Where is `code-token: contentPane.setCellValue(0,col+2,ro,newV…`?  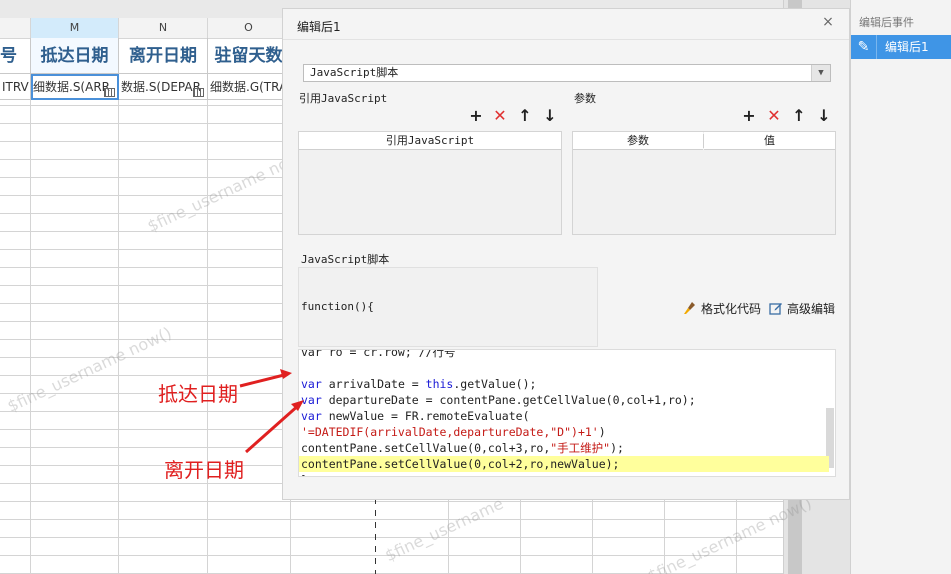 code-token: contentPane.setCellValue(0,col+2,ro,newV… is located at coordinates (460, 464).